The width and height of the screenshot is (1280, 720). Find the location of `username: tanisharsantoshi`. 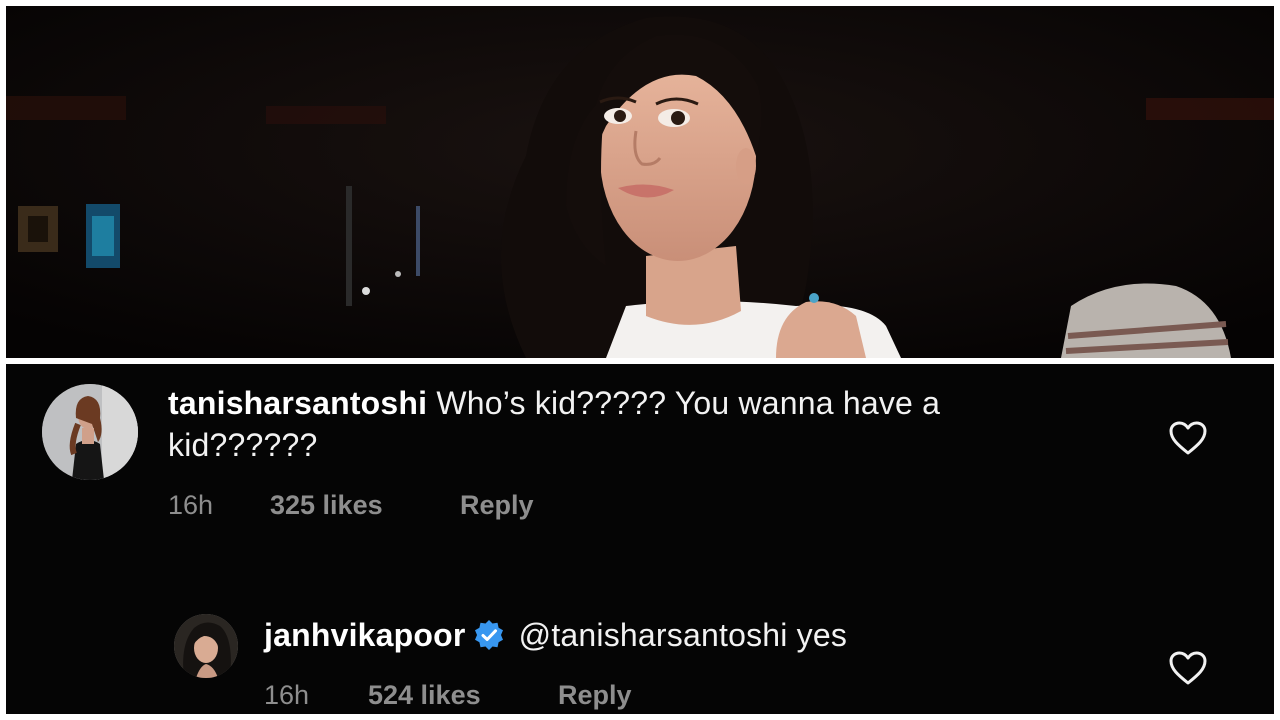

username: tanisharsantoshi is located at coordinates (297, 403).